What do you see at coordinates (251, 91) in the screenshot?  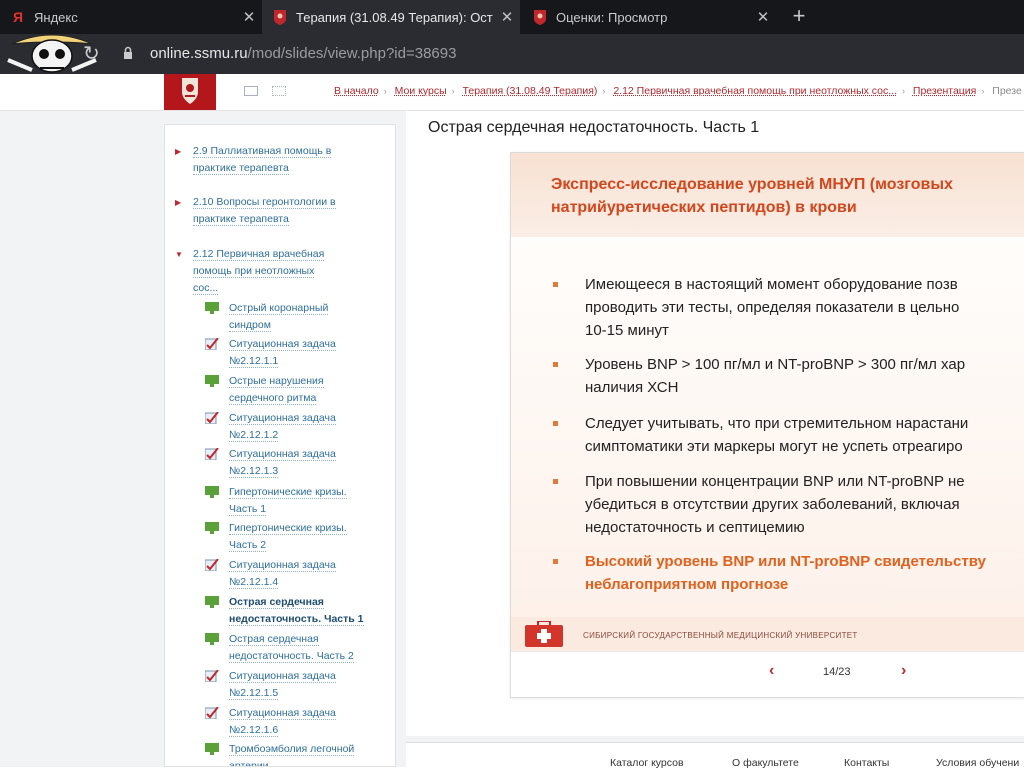 I see `mail-icon` at bounding box center [251, 91].